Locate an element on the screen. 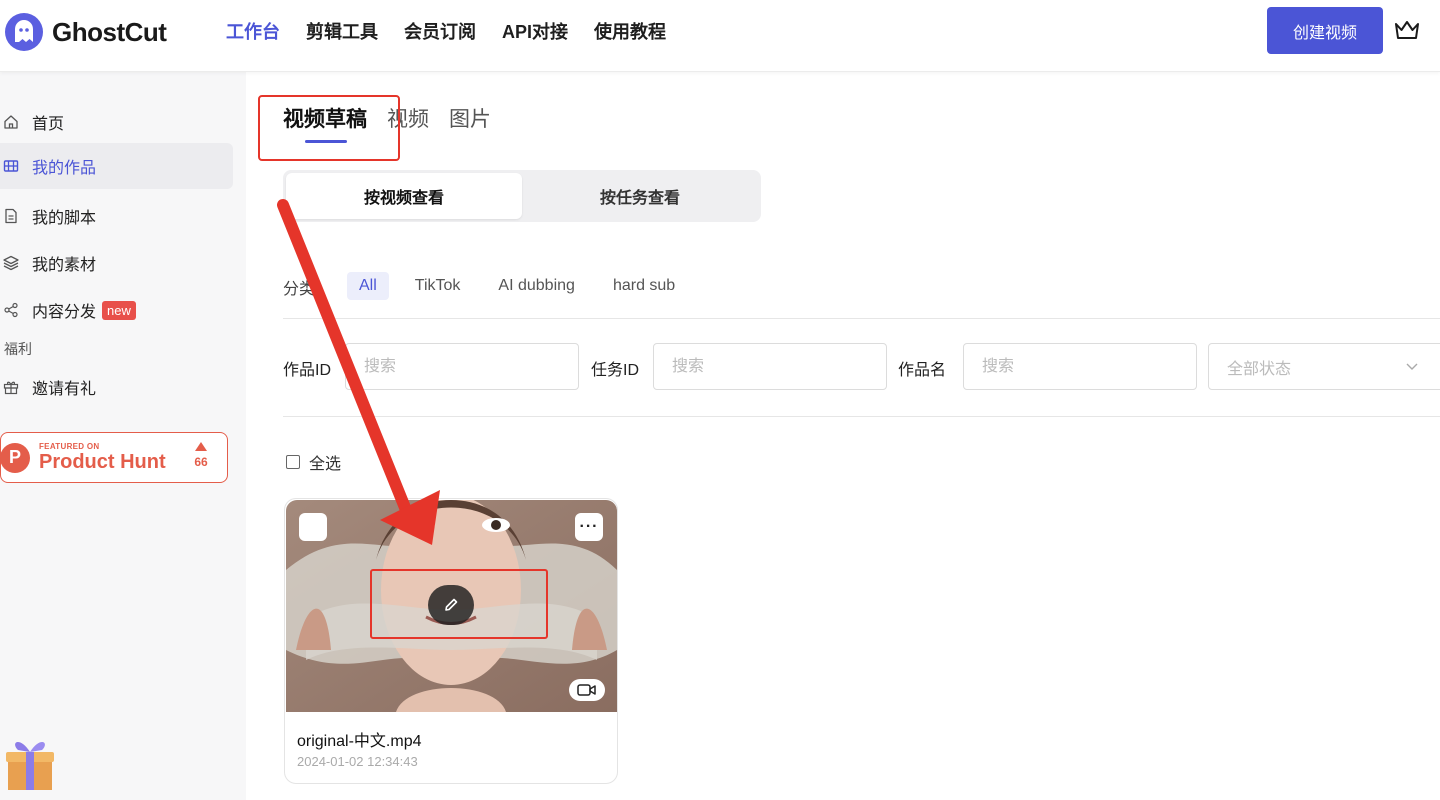 The width and height of the screenshot is (1440, 800). tab-images: 图片 is located at coordinates (470, 120).